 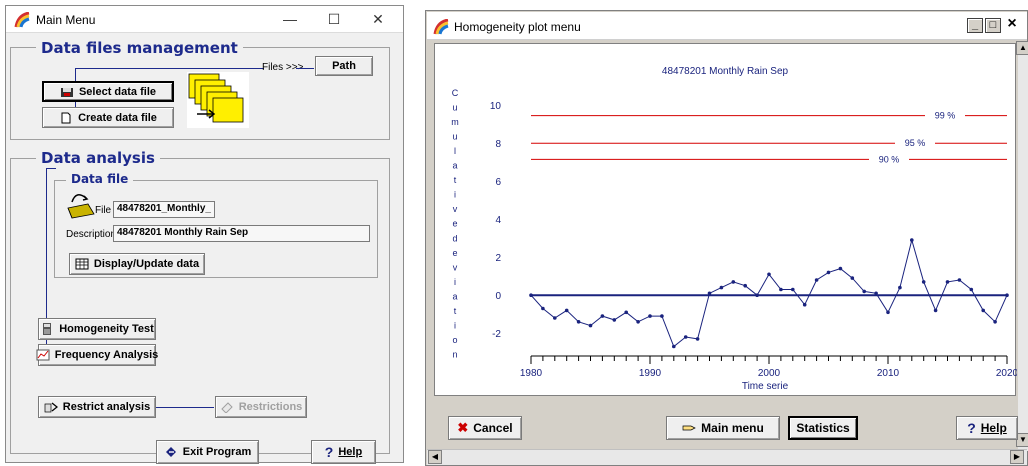 I want to click on y-tick-label: 8, so click(x=498, y=144).